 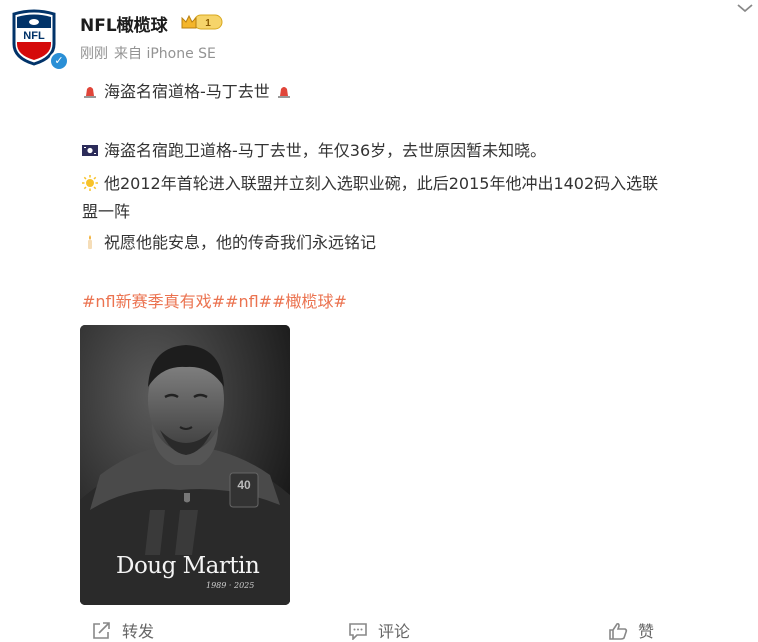 I want to click on flag-icon, so click(x=90, y=150).